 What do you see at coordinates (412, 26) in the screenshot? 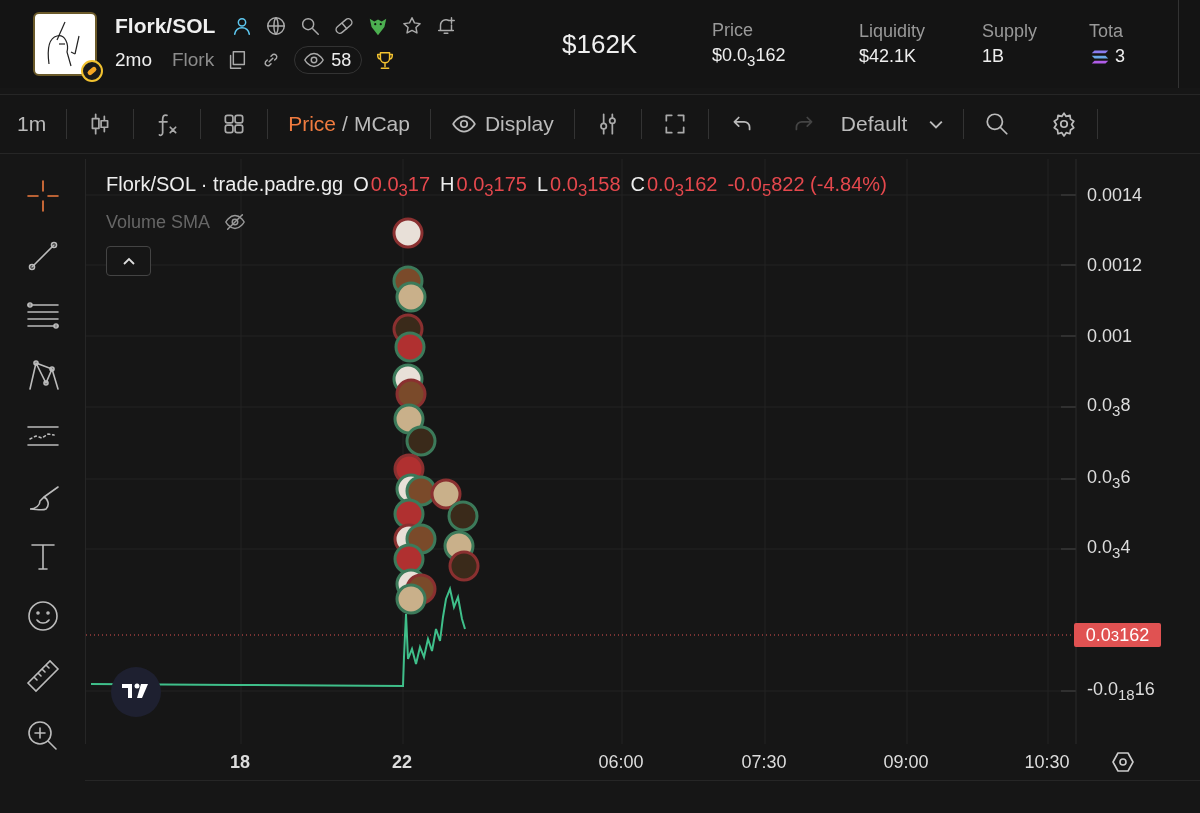
I see `star-icon` at bounding box center [412, 26].